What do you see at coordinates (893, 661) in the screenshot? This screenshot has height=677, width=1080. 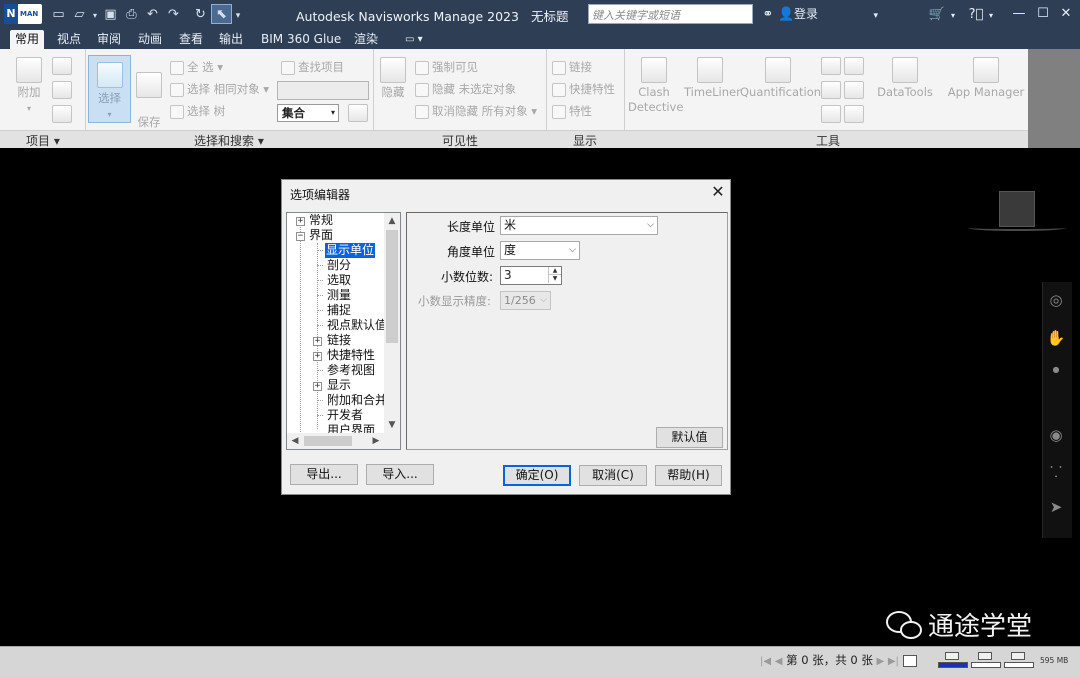 I see `last-sheet-icon: ▶|` at bounding box center [893, 661].